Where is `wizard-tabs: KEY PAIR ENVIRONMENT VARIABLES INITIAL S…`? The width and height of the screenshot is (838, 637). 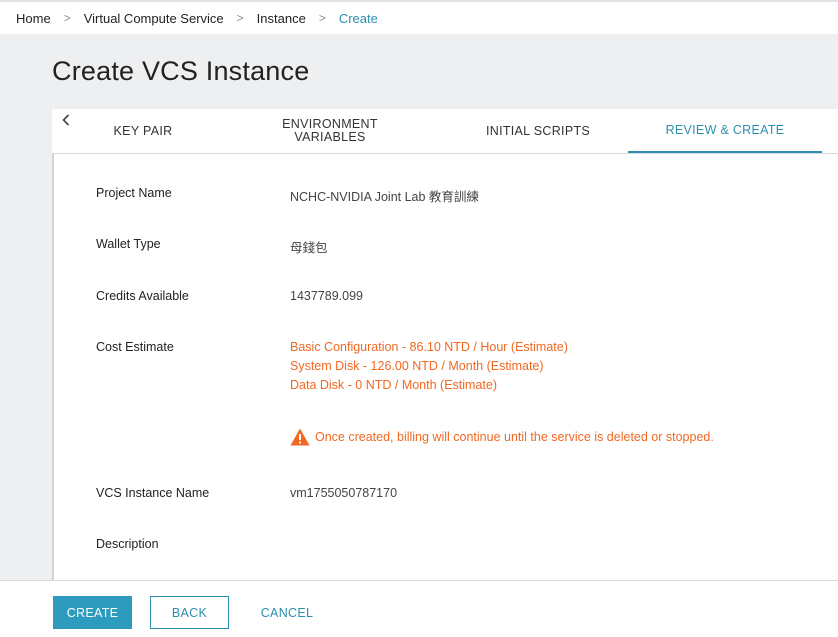 wizard-tabs: KEY PAIR ENVIRONMENT VARIABLES INITIAL S… is located at coordinates (445, 131).